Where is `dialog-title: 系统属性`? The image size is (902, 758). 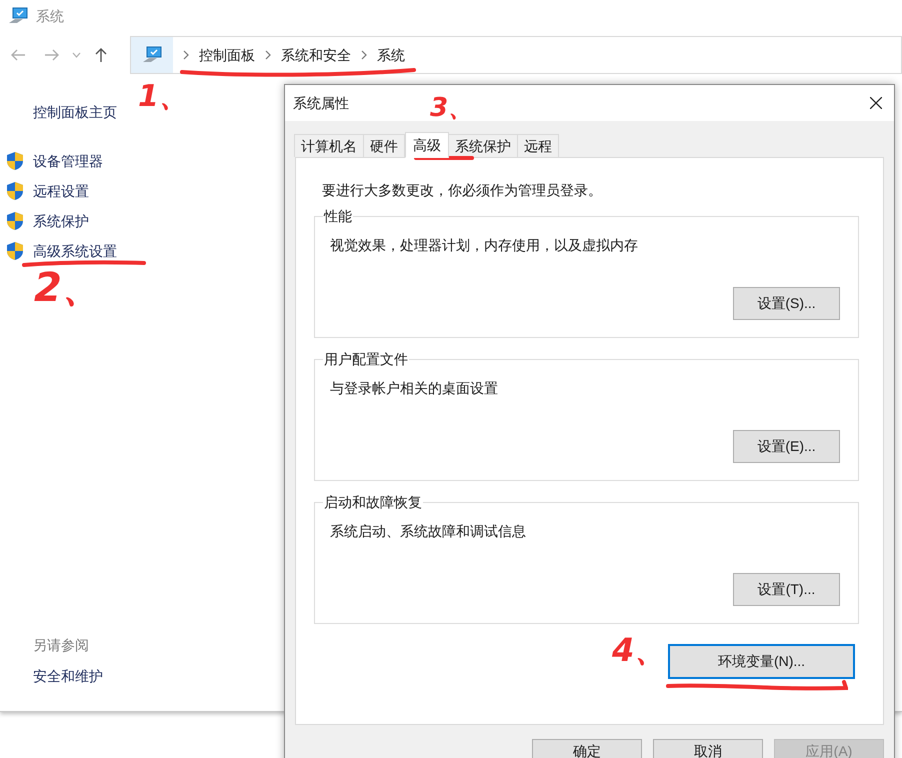
dialog-title: 系统属性 is located at coordinates (321, 103).